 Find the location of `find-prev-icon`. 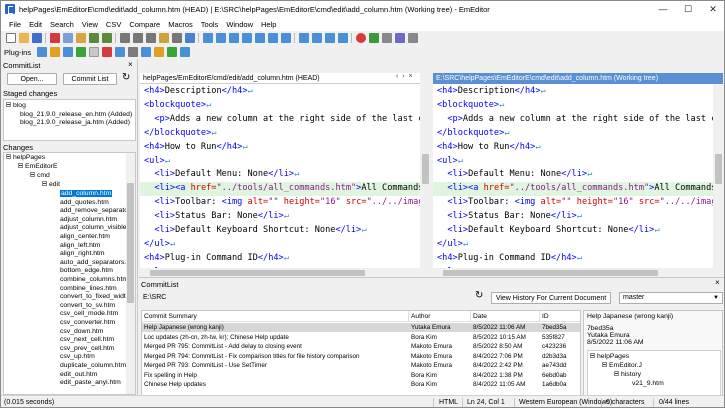

find-prev-icon is located at coordinates (150, 38).